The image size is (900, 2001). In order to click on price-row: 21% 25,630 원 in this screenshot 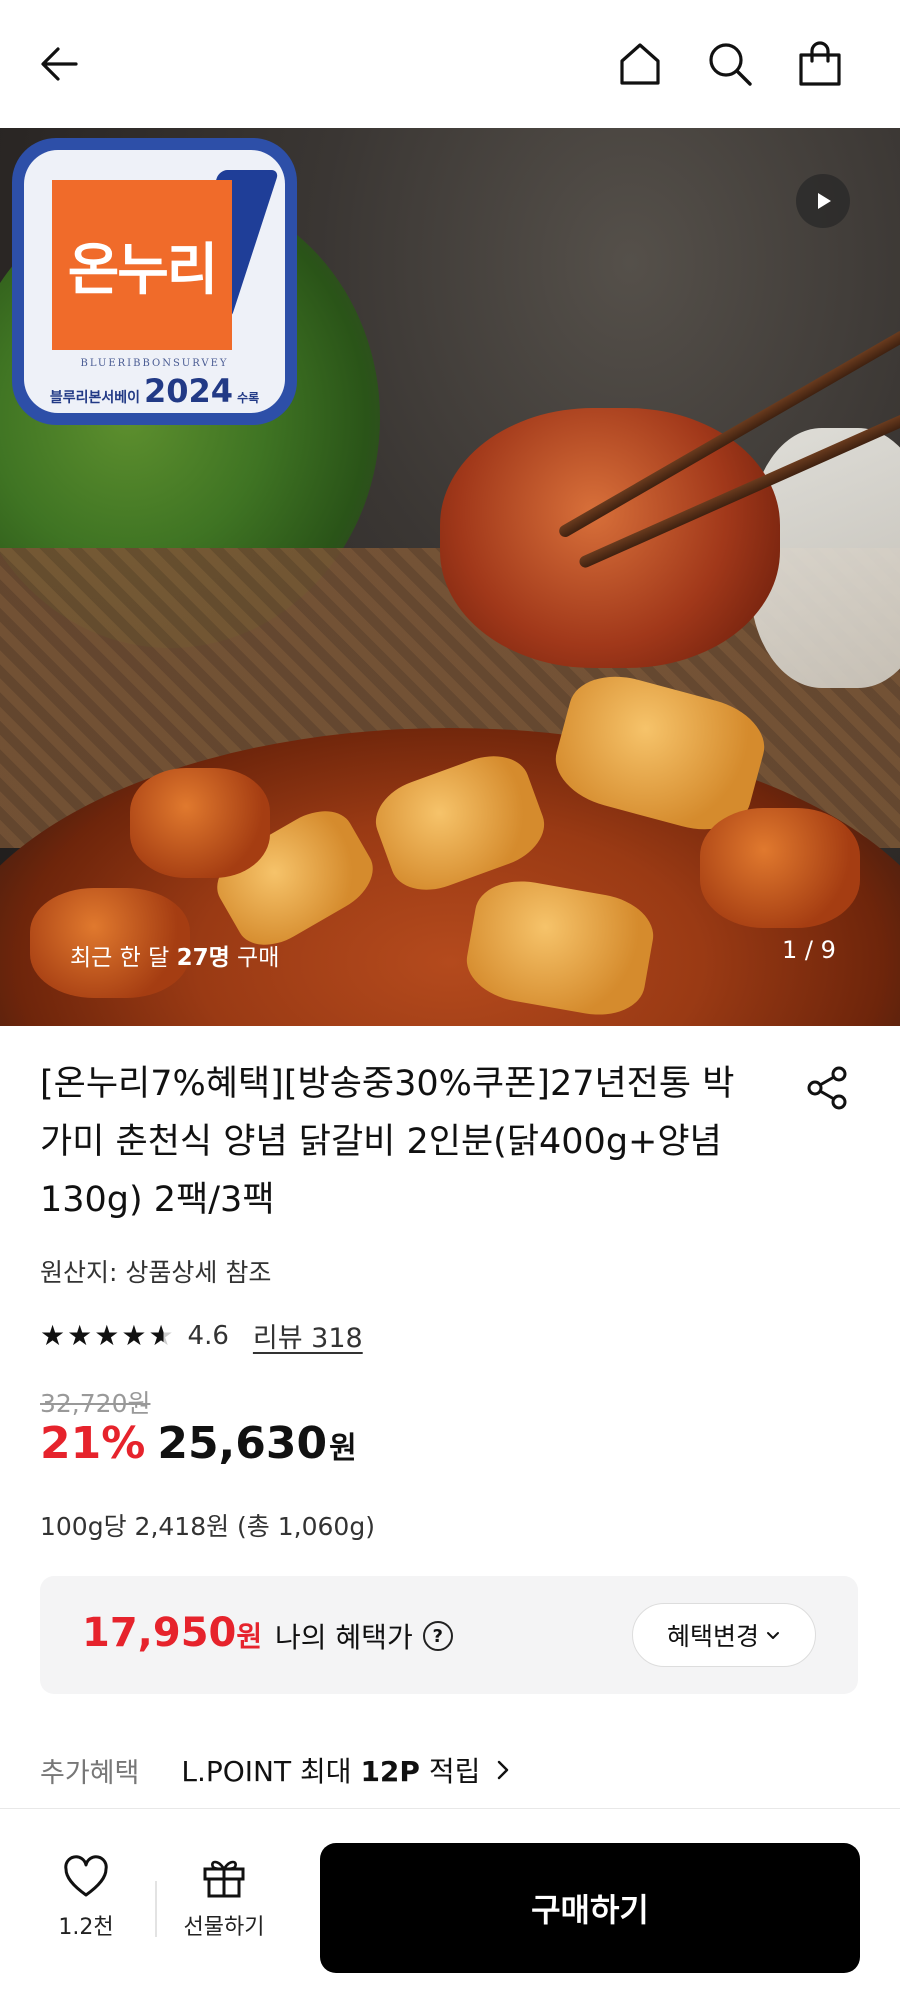, I will do `click(198, 1443)`.